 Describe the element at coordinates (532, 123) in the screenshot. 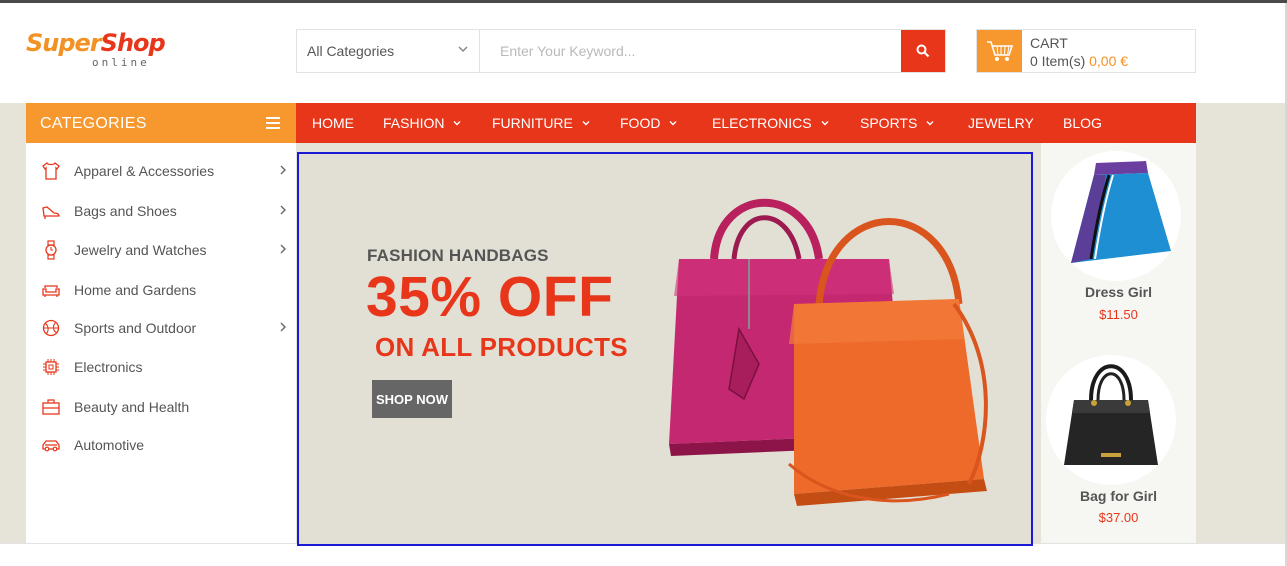

I see `nav-label: FURNITURE` at that location.